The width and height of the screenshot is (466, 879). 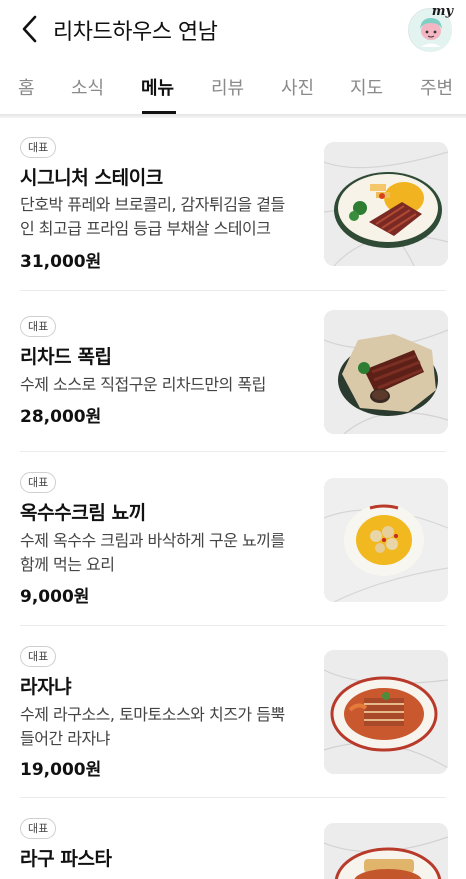 I want to click on menu-item-name: 라구 파스타, so click(x=66, y=859).